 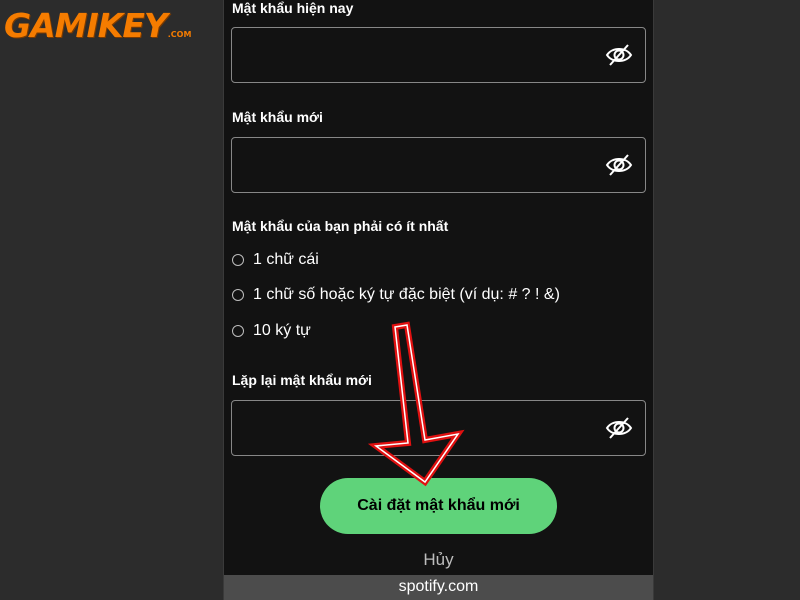 What do you see at coordinates (286, 259) in the screenshot?
I see `requirement-text: 1 chữ cái` at bounding box center [286, 259].